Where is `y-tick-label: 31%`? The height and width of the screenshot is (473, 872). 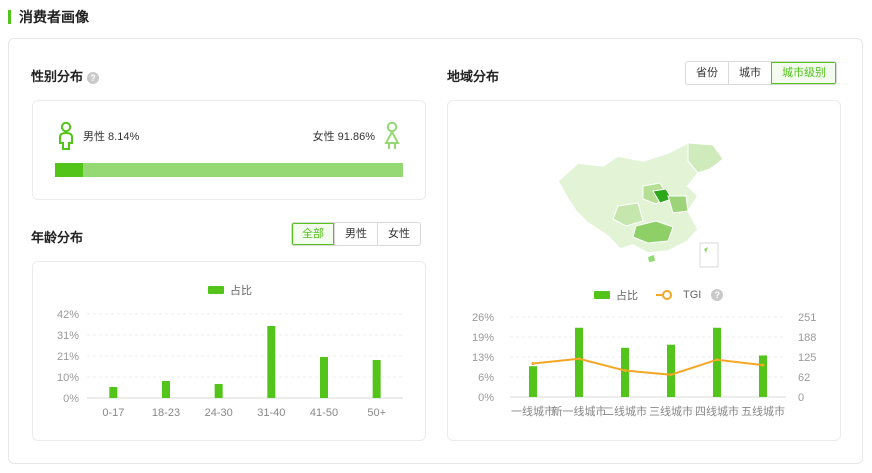
y-tick-label: 31% is located at coordinates (68, 336).